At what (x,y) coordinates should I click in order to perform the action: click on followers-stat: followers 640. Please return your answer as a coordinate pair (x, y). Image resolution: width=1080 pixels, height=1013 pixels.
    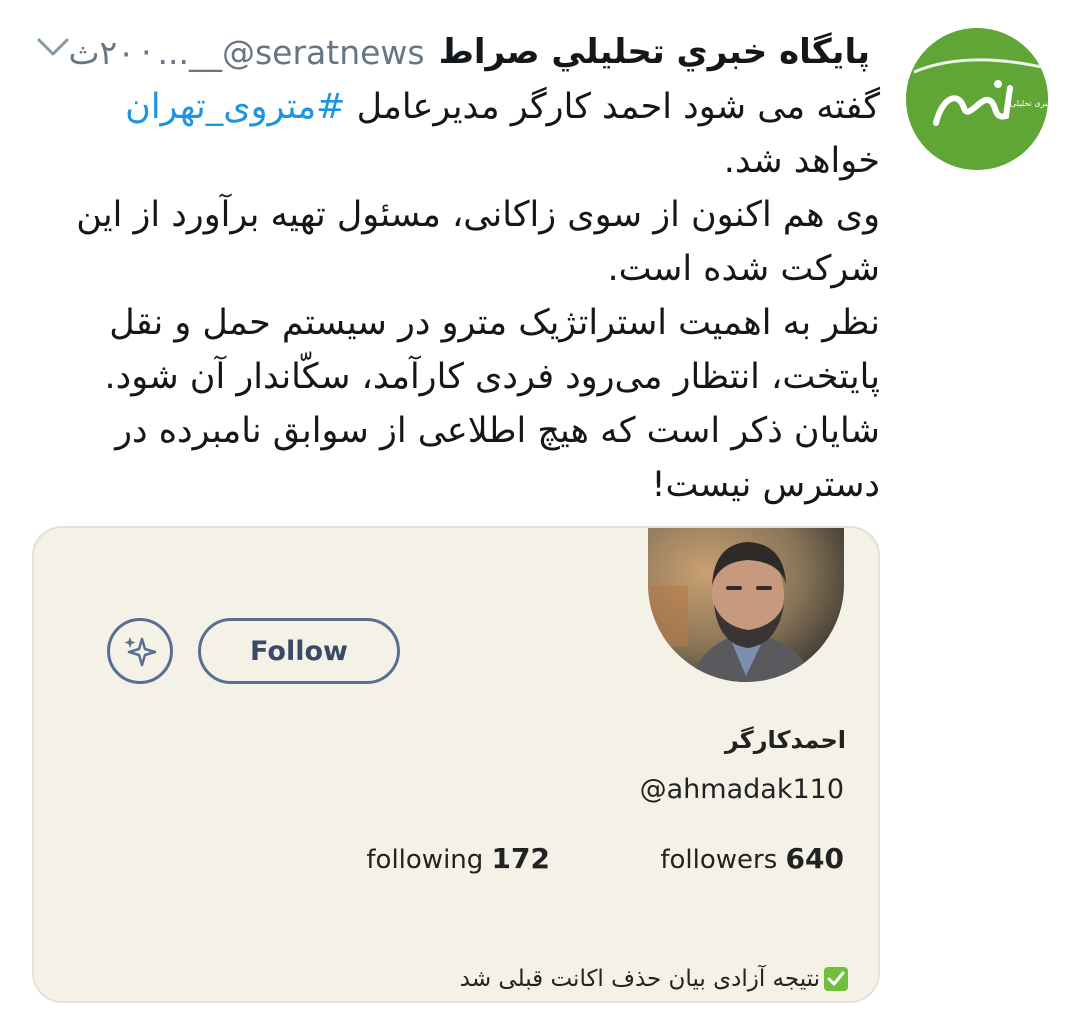
    Looking at the image, I should click on (752, 858).